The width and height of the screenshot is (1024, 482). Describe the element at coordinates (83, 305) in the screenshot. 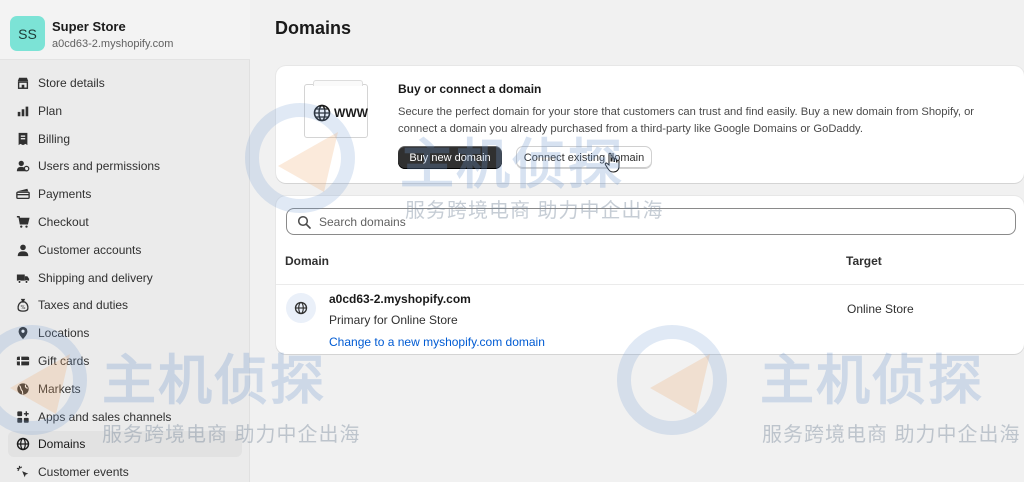

I see `sidebar-item-label: Taxes and duties` at that location.